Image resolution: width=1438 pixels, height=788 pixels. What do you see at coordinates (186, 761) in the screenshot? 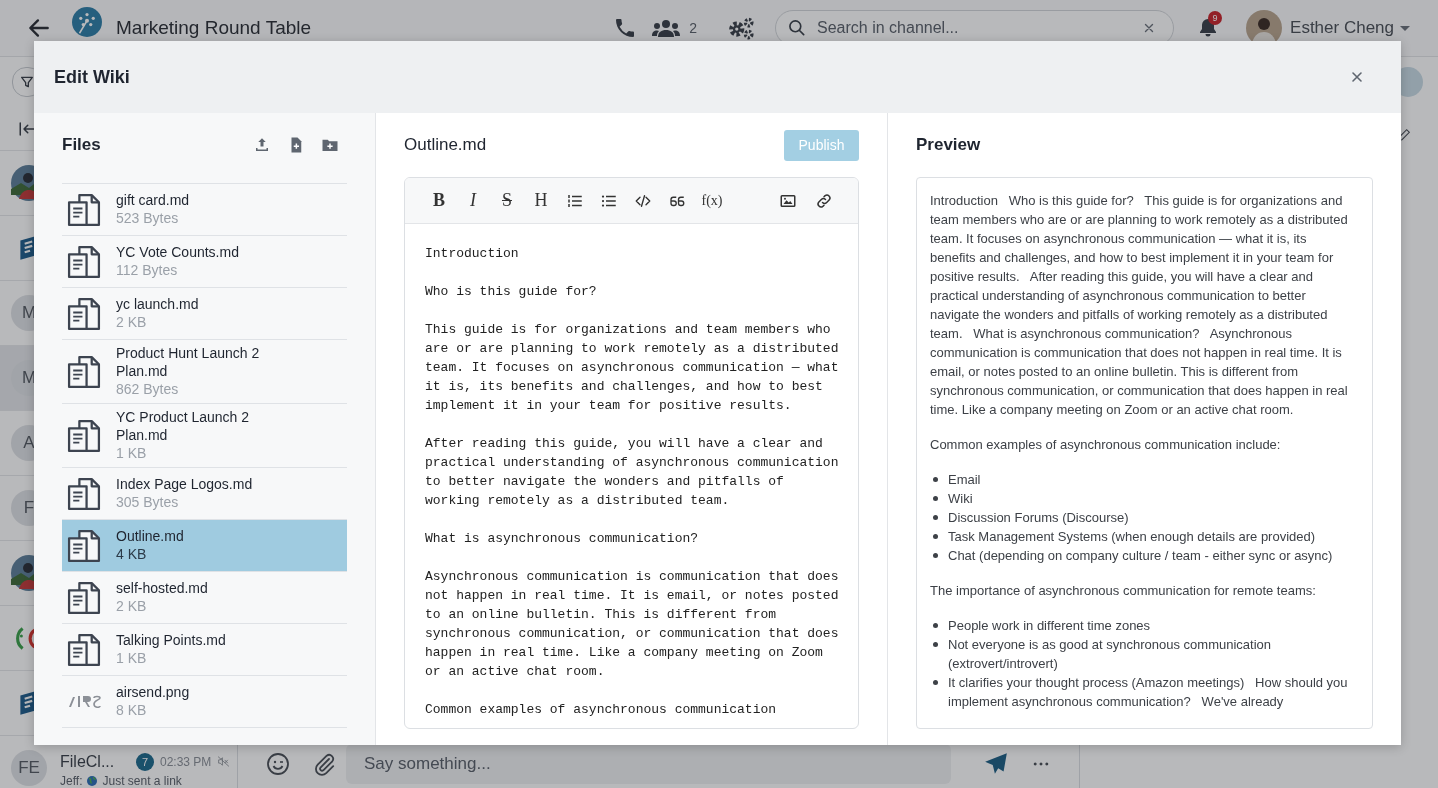
I see `message-time: 02:33 PM` at bounding box center [186, 761].